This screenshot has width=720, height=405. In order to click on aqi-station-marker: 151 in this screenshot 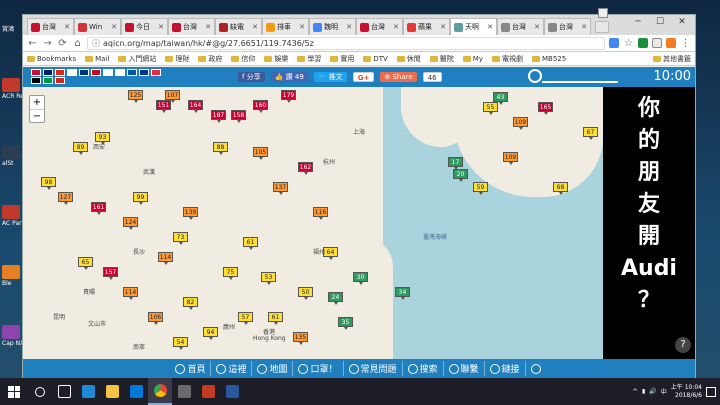, I will do `click(163, 106)`.